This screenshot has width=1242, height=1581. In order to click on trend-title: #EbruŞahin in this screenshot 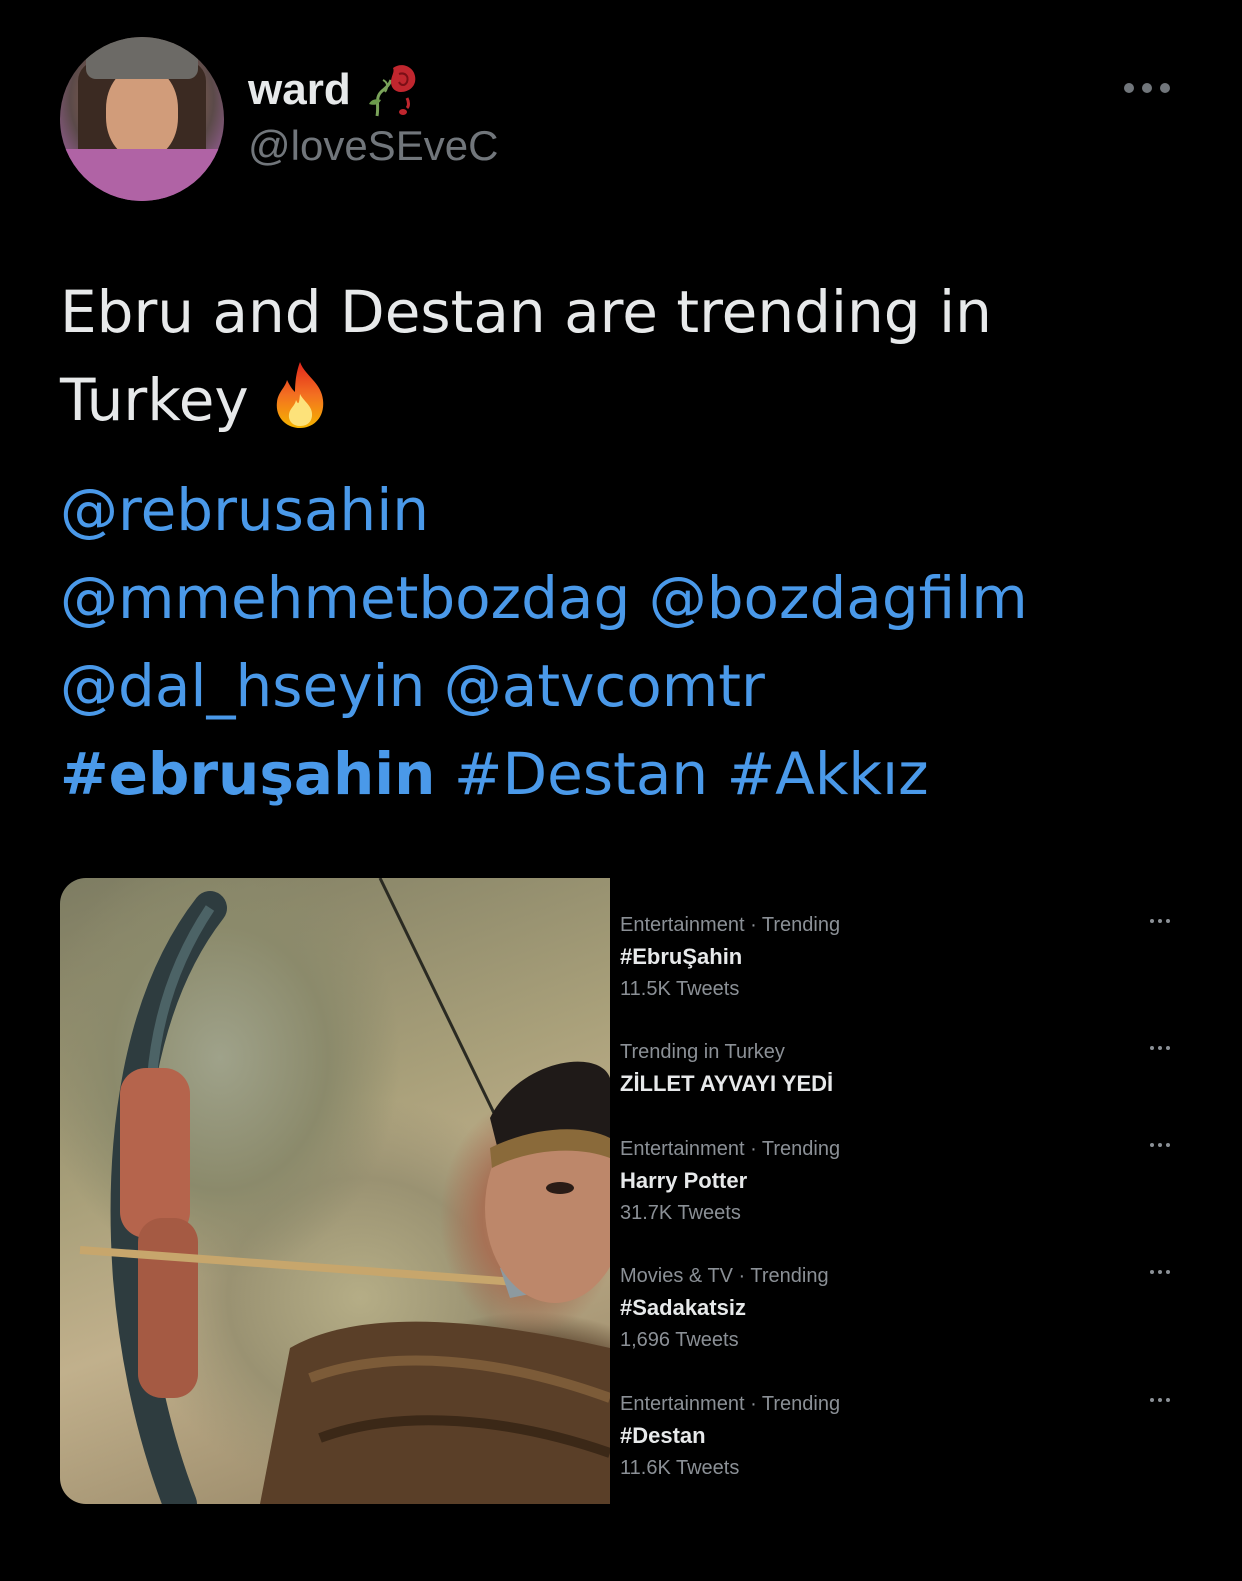, I will do `click(681, 956)`.